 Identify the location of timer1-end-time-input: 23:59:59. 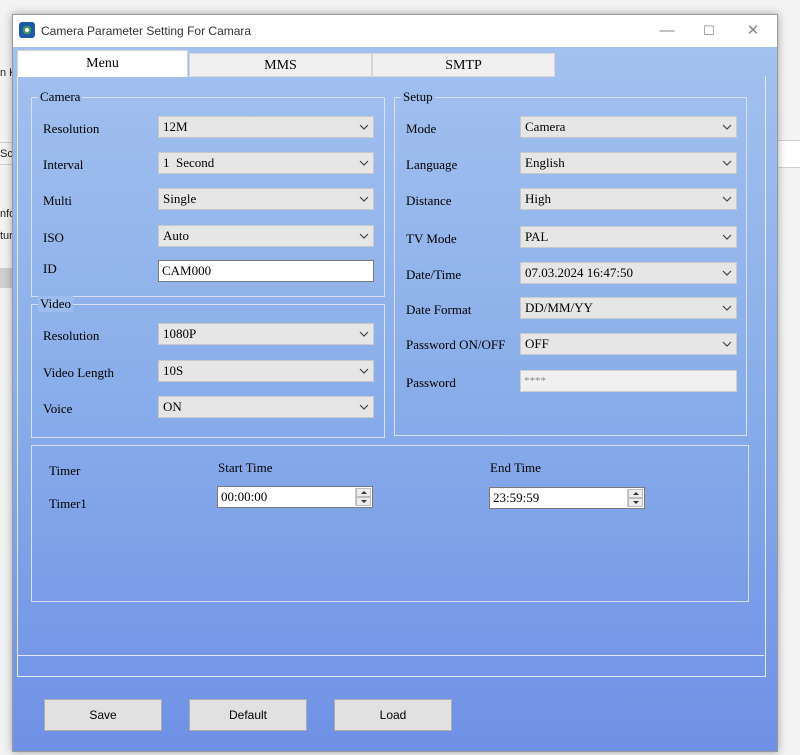
(567, 498).